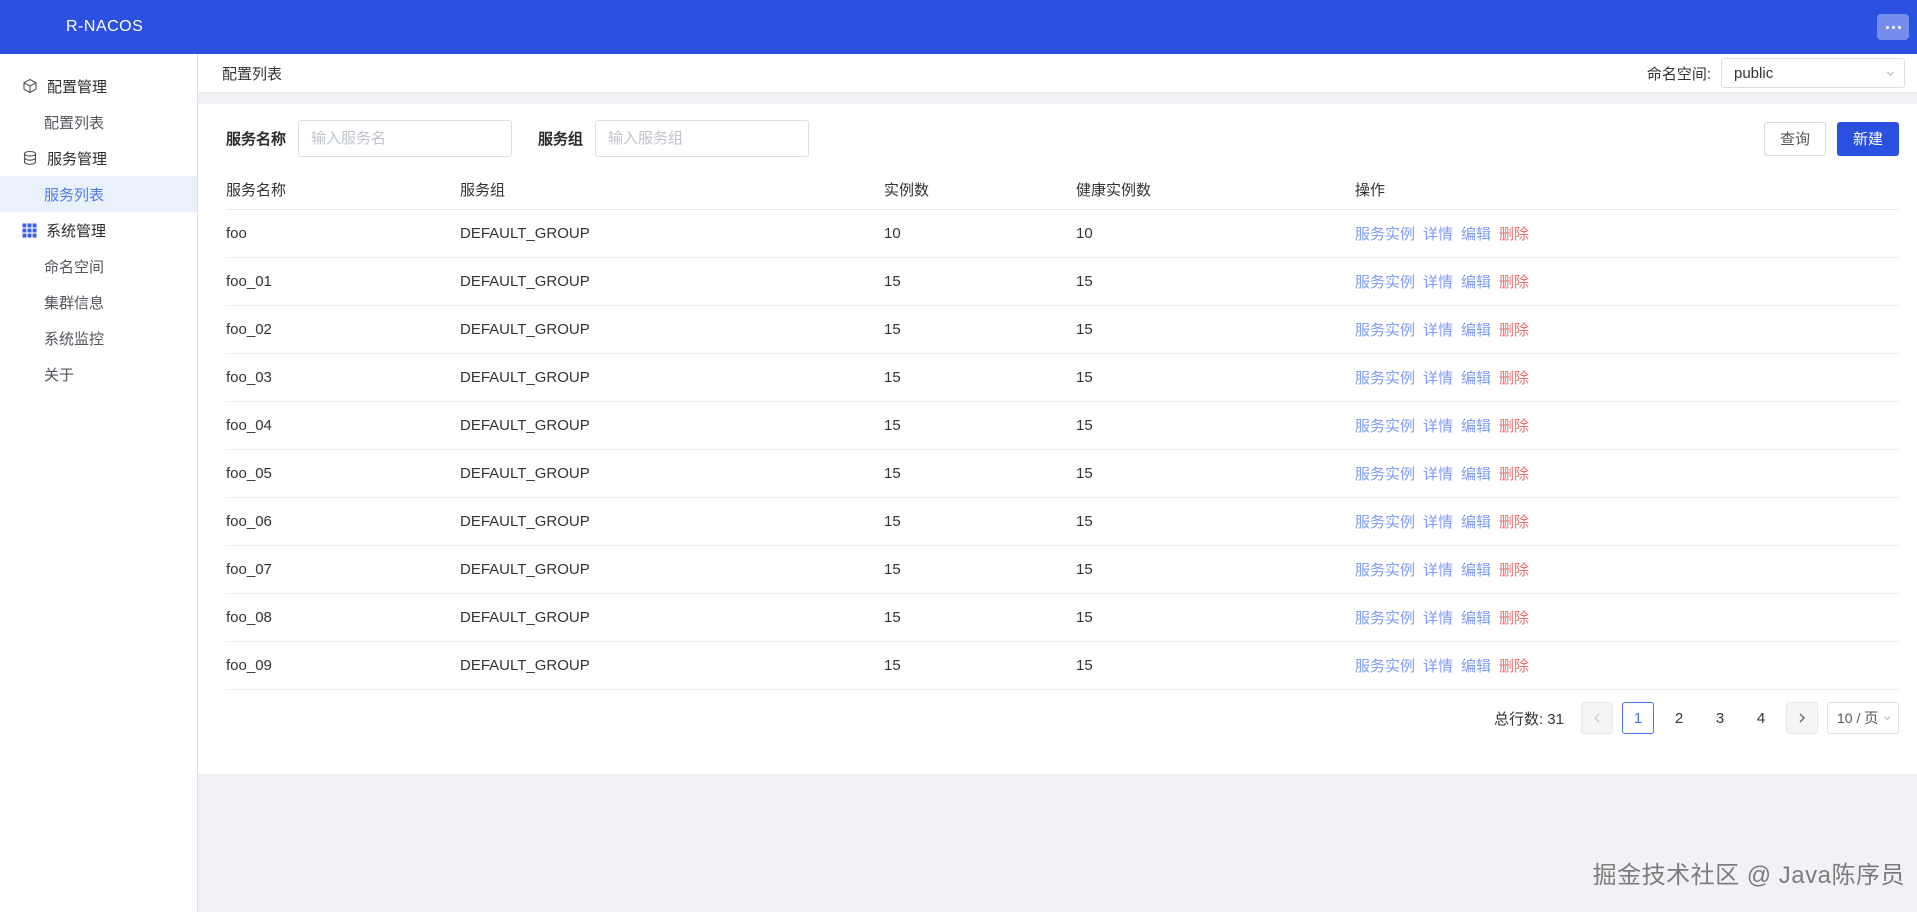 The height and width of the screenshot is (912, 1917). I want to click on namespace-select: public, so click(1813, 73).